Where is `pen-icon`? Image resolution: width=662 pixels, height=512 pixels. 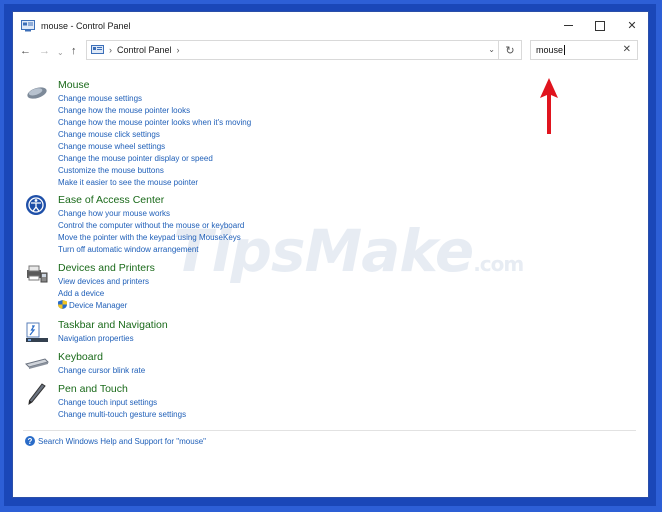
pen-icon is located at coordinates (37, 394).